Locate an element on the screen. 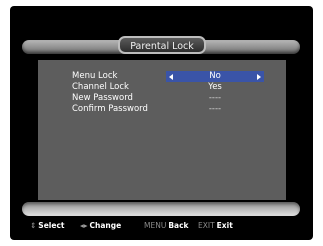  new-password-field: ---- is located at coordinates (215, 98).